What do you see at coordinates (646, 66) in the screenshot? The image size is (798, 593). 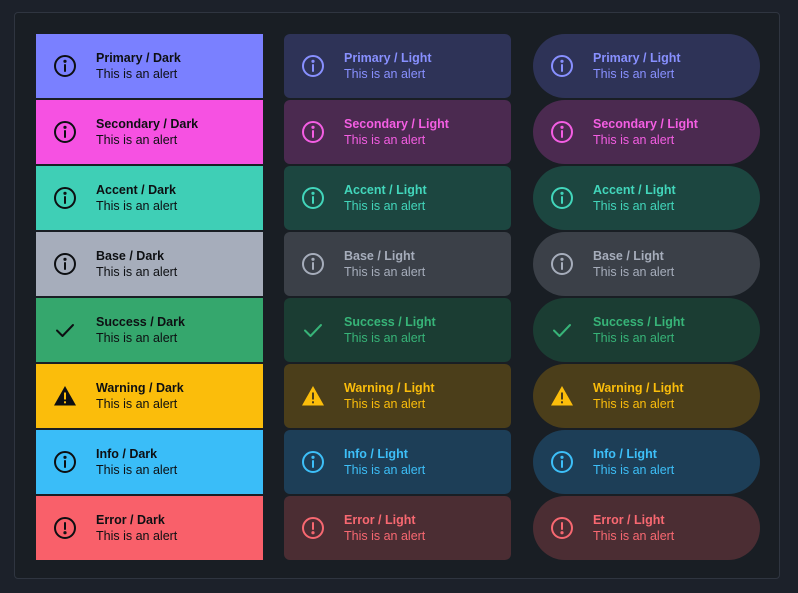 I see `rounded-light-primary-alert: Primary / Light This is an alert` at bounding box center [646, 66].